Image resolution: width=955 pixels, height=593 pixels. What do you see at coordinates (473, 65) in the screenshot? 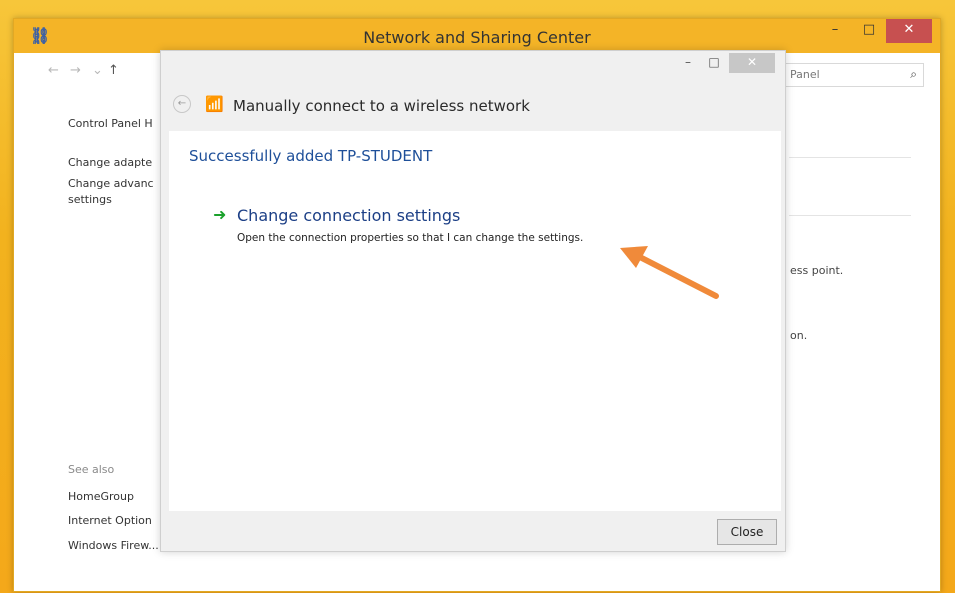
I see `dialog-titlebar: – □ ✕` at bounding box center [473, 65].